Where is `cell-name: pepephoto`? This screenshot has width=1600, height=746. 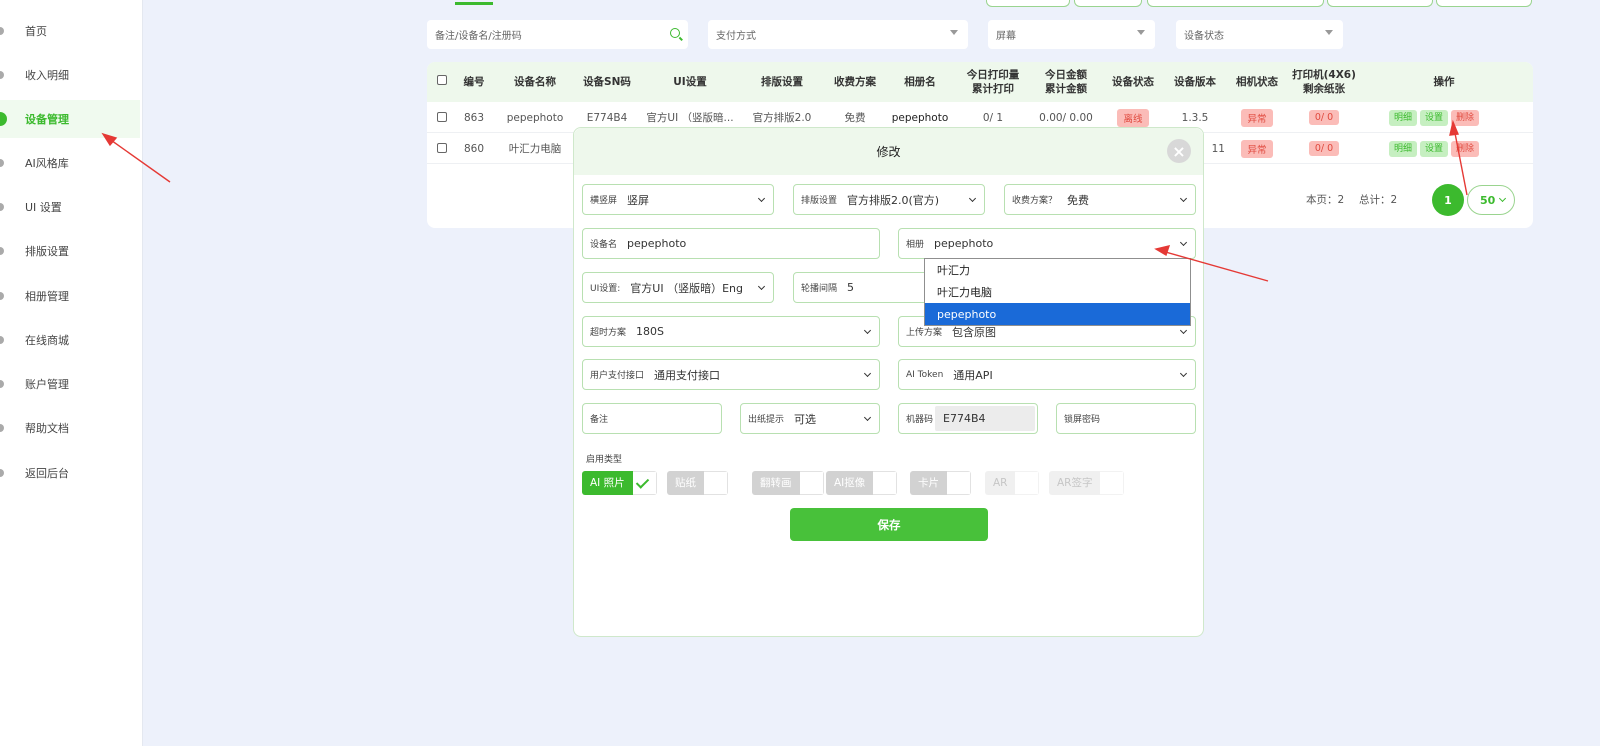
cell-name: pepephoto is located at coordinates (535, 117).